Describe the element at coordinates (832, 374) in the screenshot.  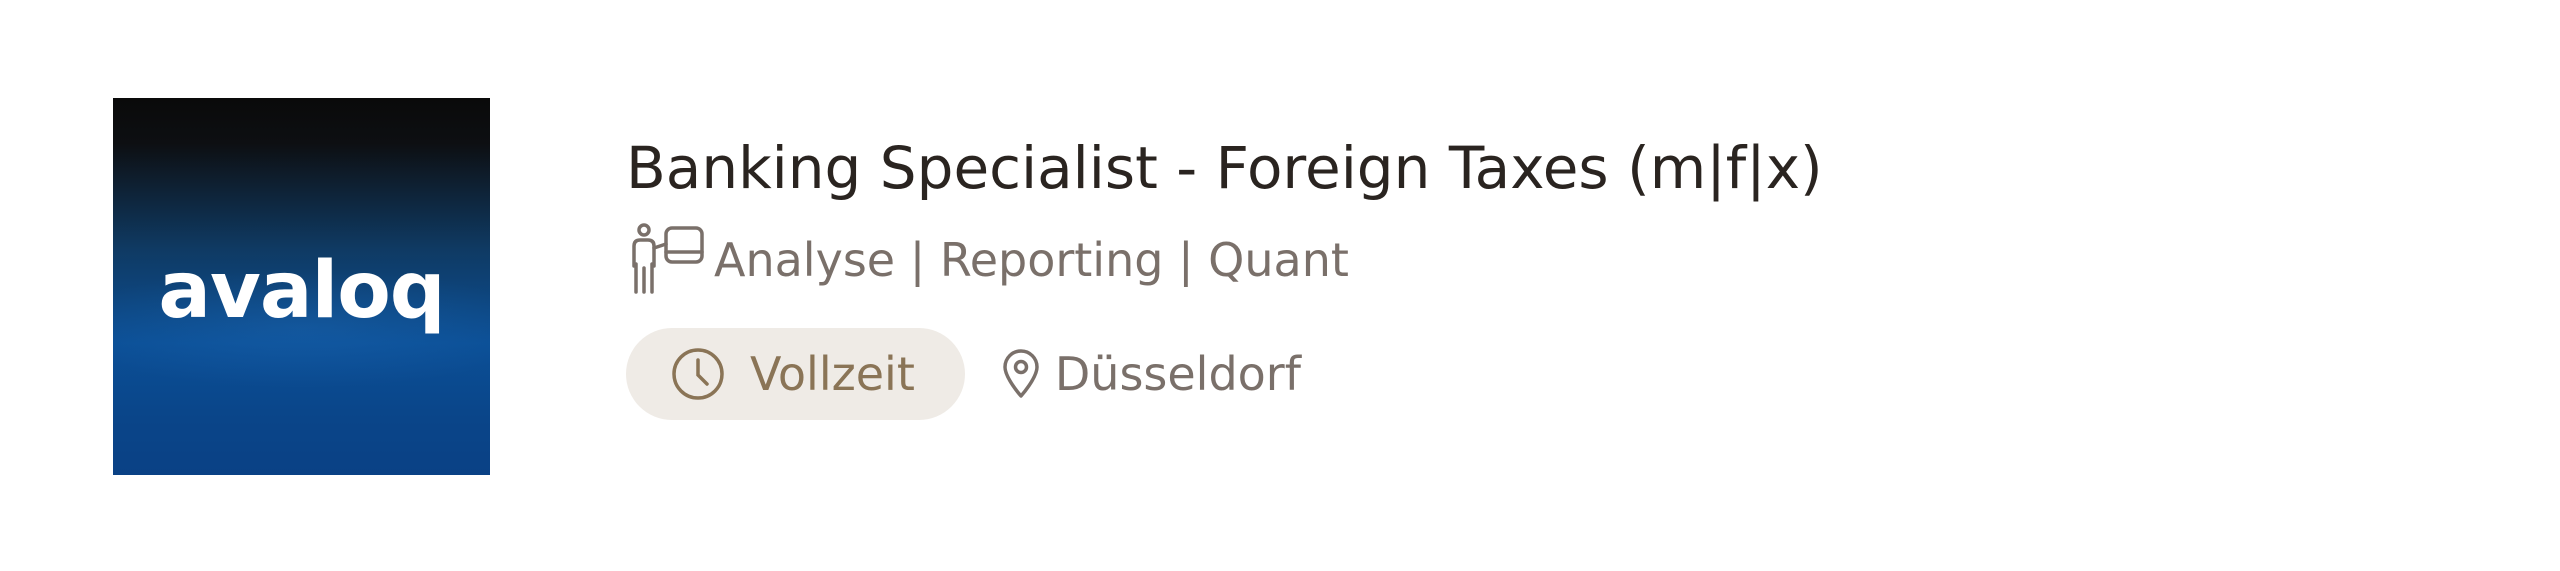
I see `employment-type-label: Vollzeit` at that location.